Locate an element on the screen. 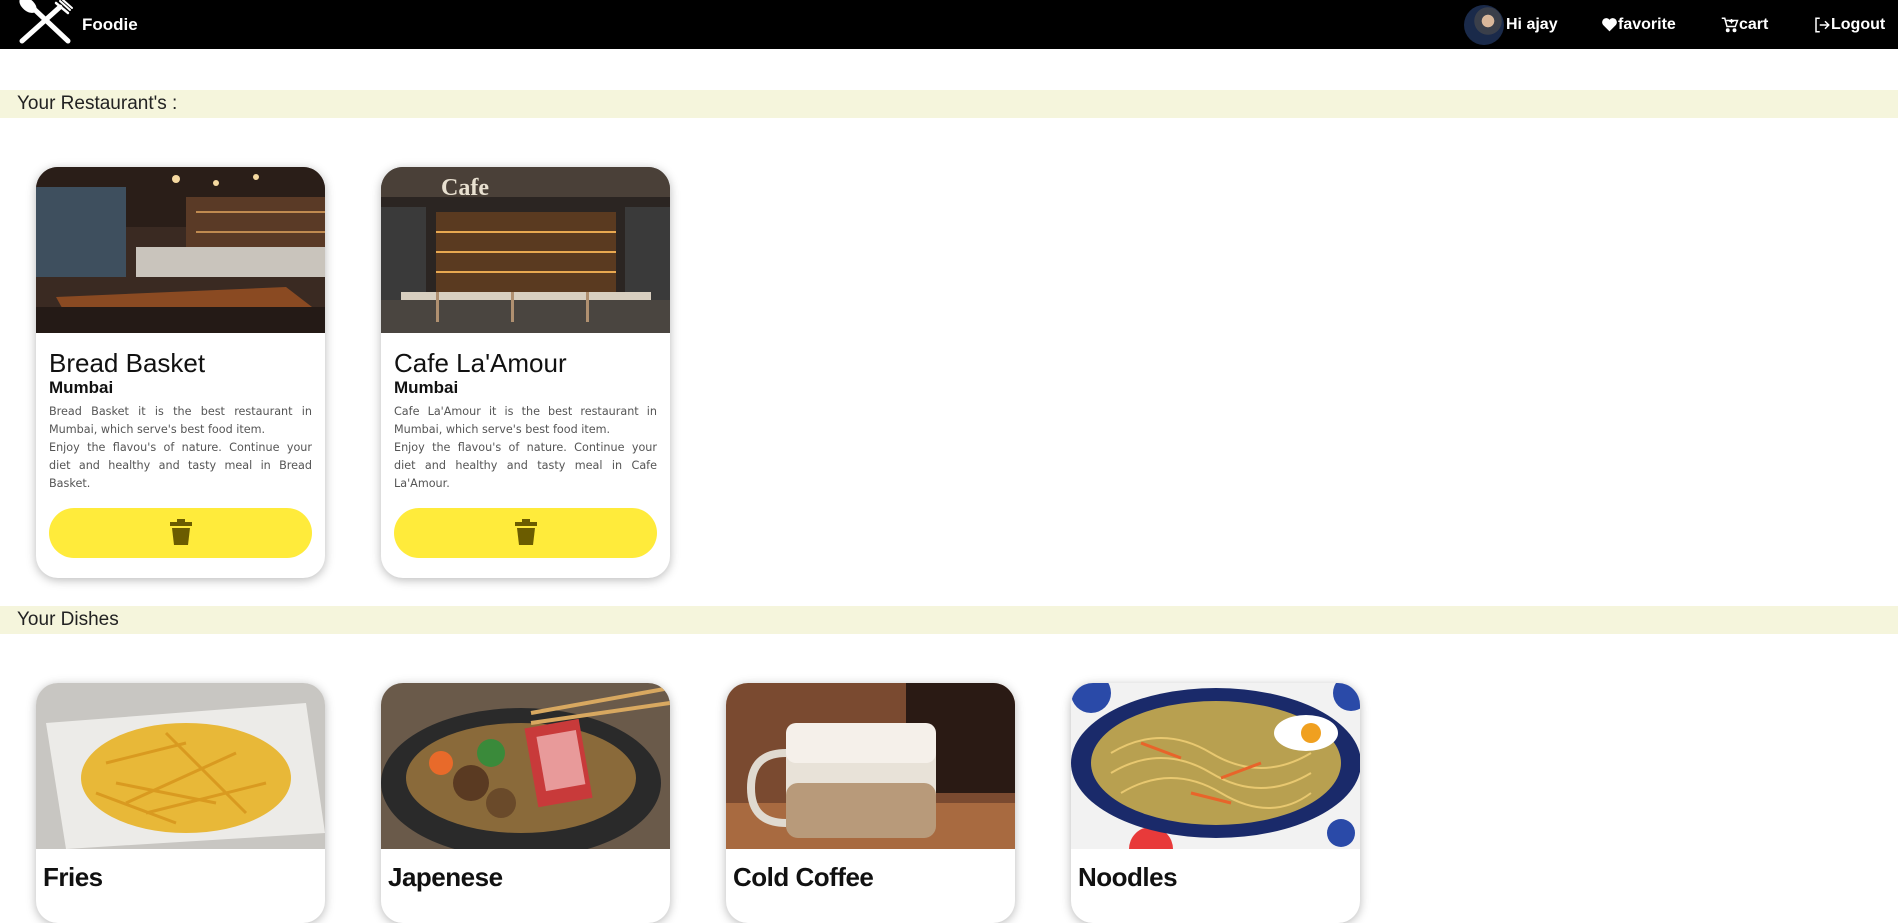 Image resolution: width=1898 pixels, height=923 pixels. dishes-section-header: Your Dishes is located at coordinates (949, 620).